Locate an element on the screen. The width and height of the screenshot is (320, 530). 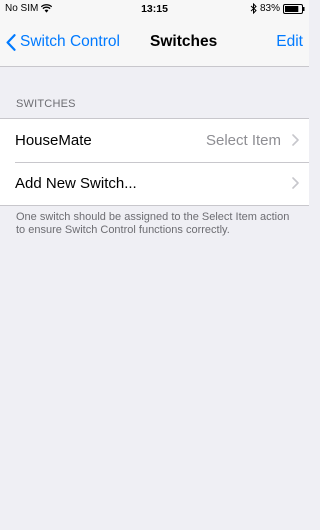
page-title: Switches is located at coordinates (184, 41).